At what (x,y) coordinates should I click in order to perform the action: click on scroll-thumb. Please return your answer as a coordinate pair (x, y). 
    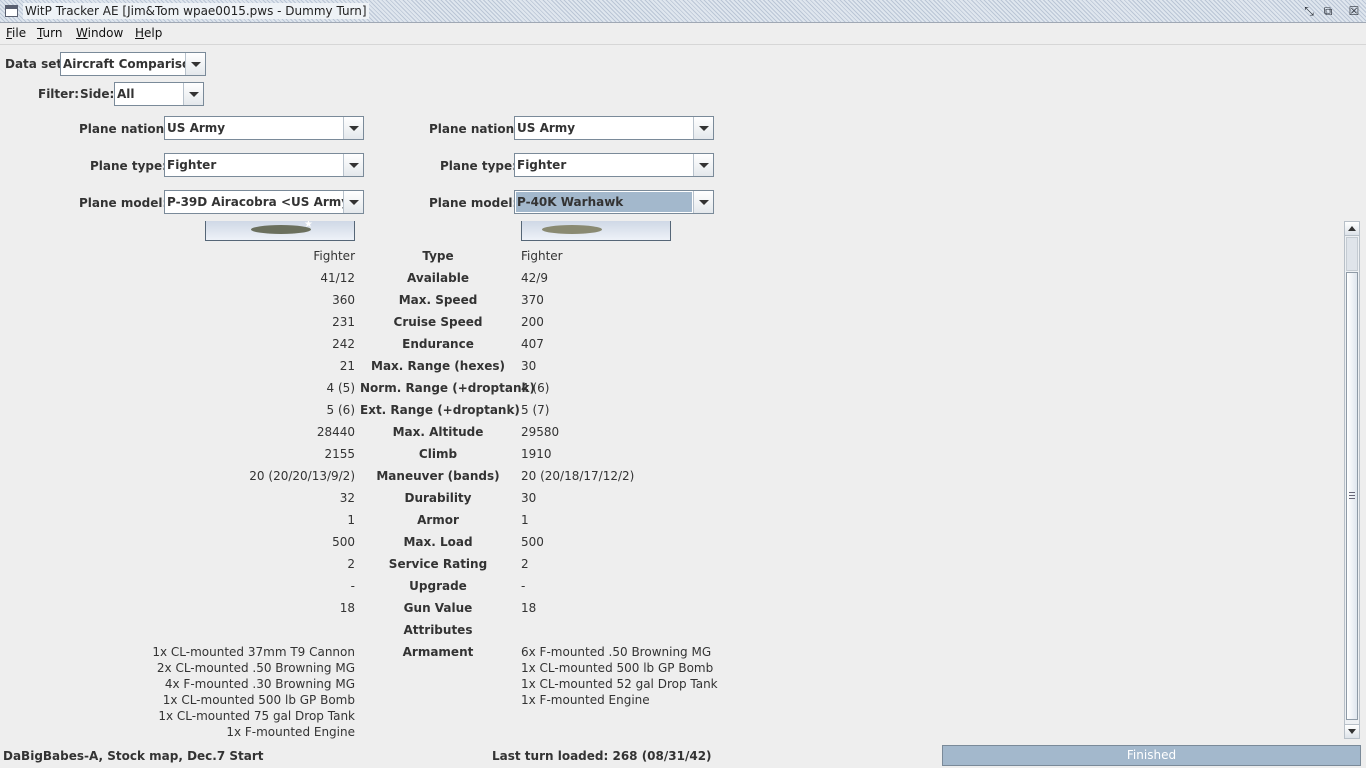
    Looking at the image, I should click on (1352, 496).